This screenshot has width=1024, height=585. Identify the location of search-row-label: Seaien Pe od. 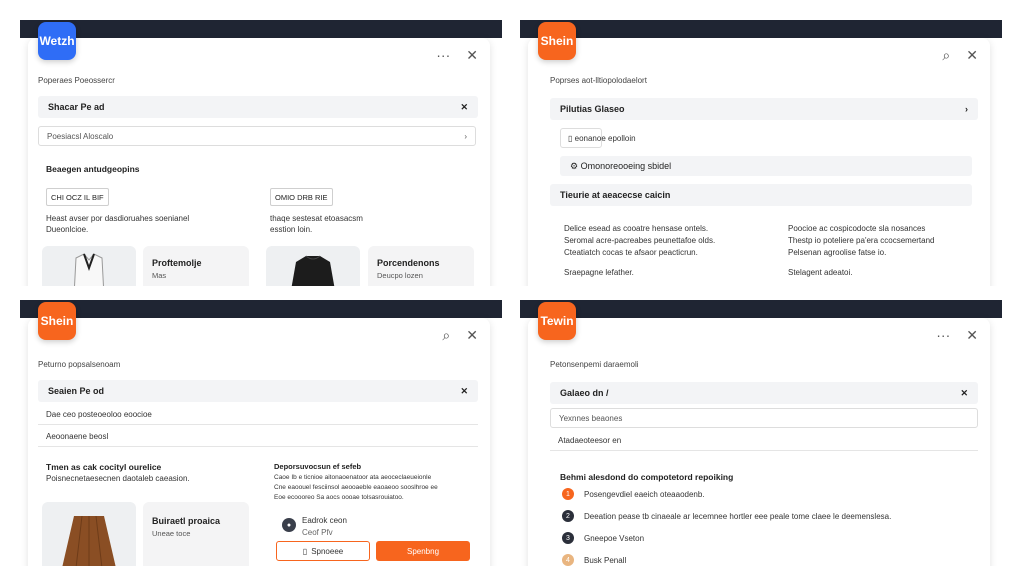
(76, 391).